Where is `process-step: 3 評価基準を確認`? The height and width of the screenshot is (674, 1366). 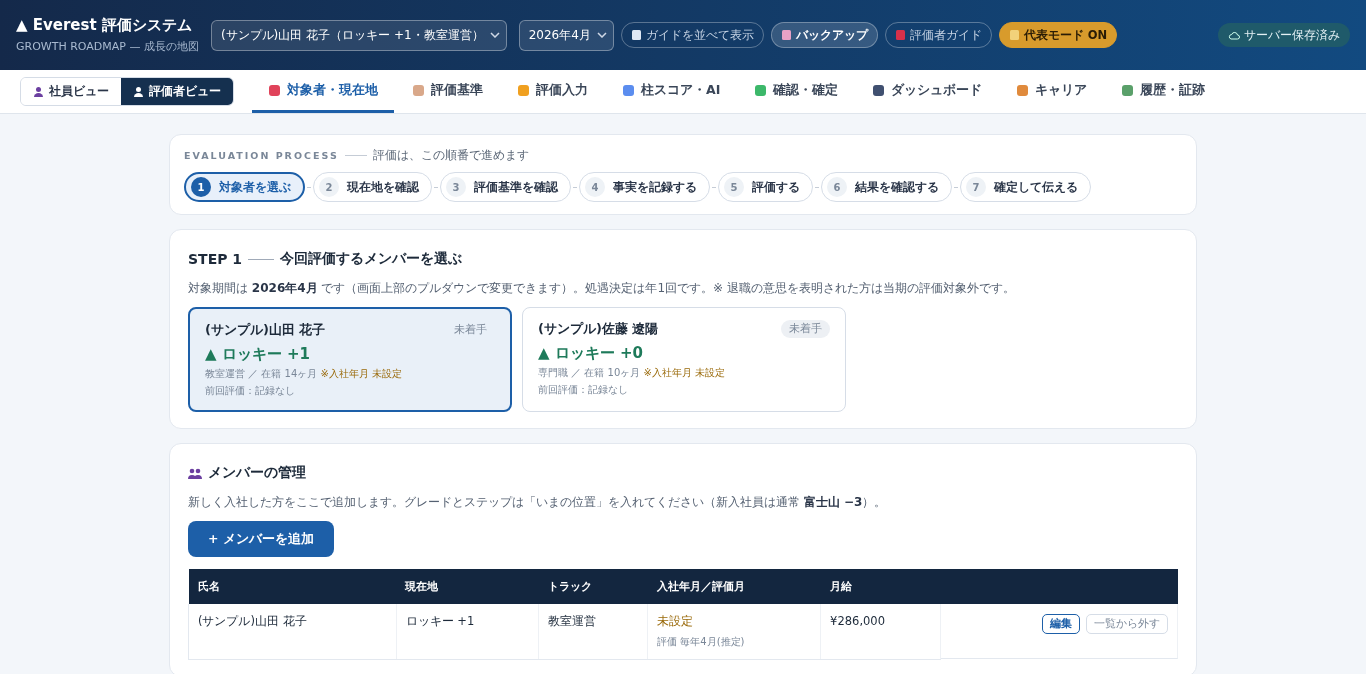
process-step: 3 評価基準を確認 is located at coordinates (505, 187).